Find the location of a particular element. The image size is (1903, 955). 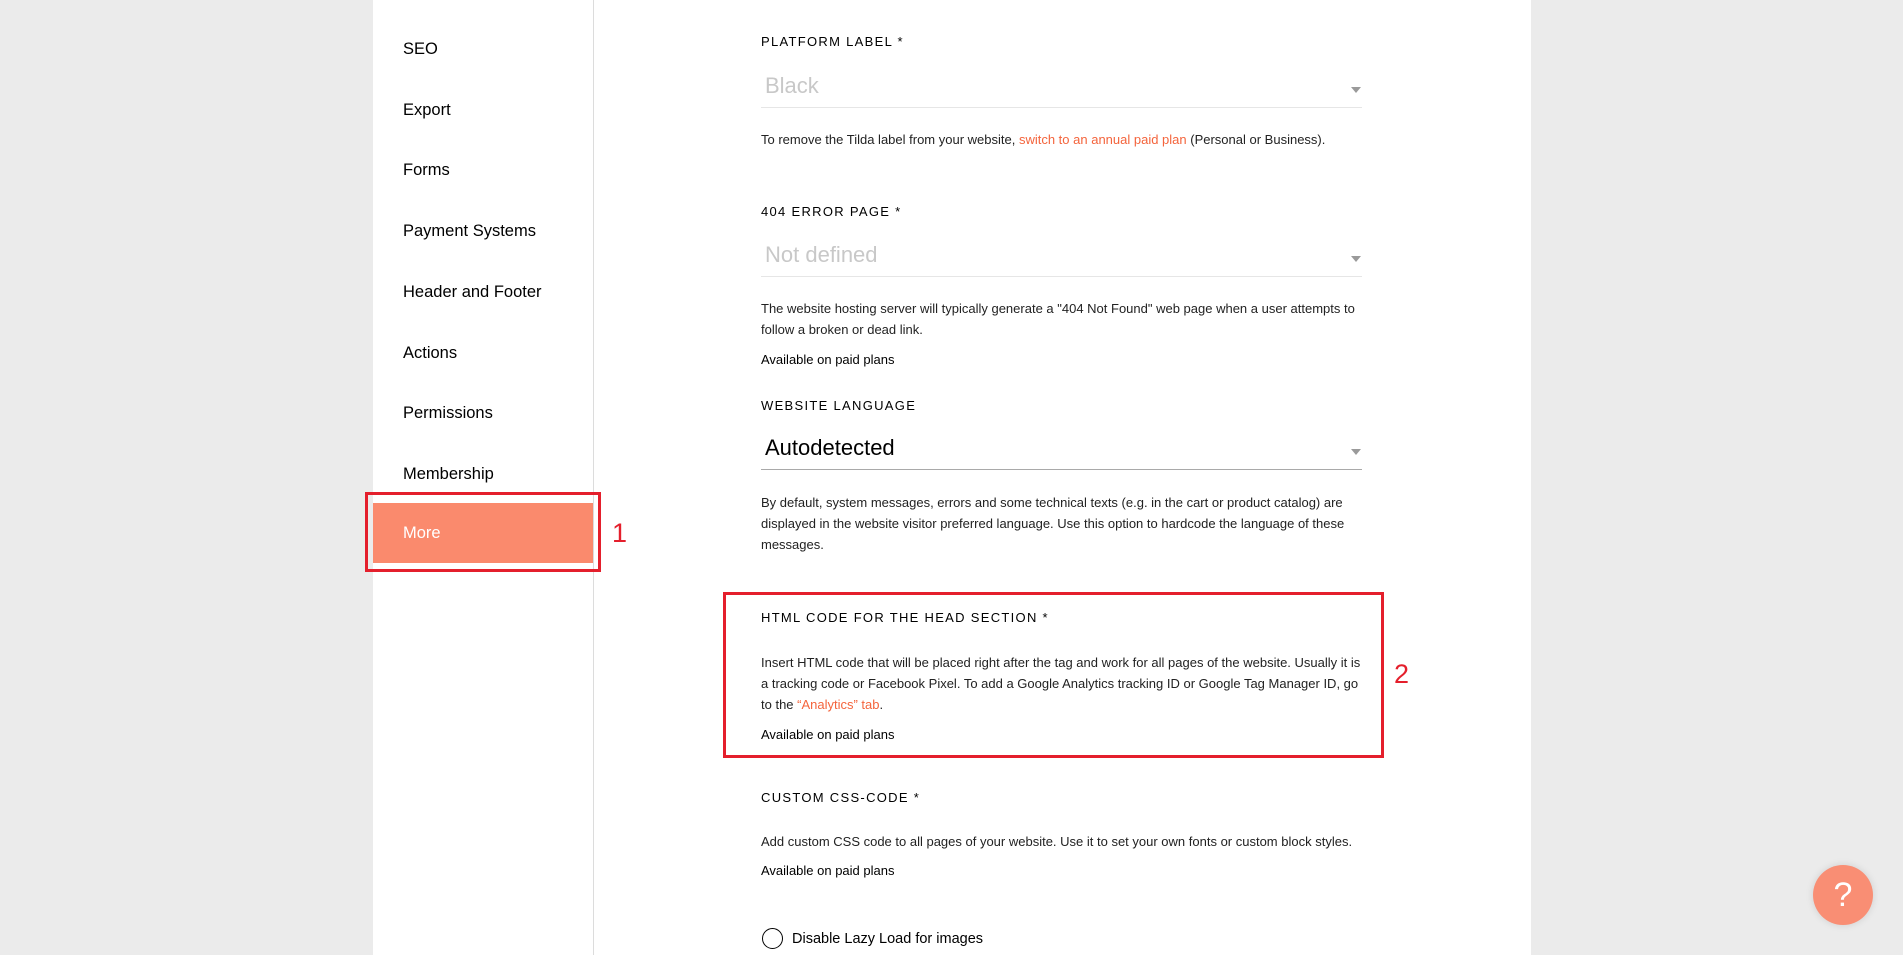

error-page-availability: Available on paid plans is located at coordinates (828, 359).